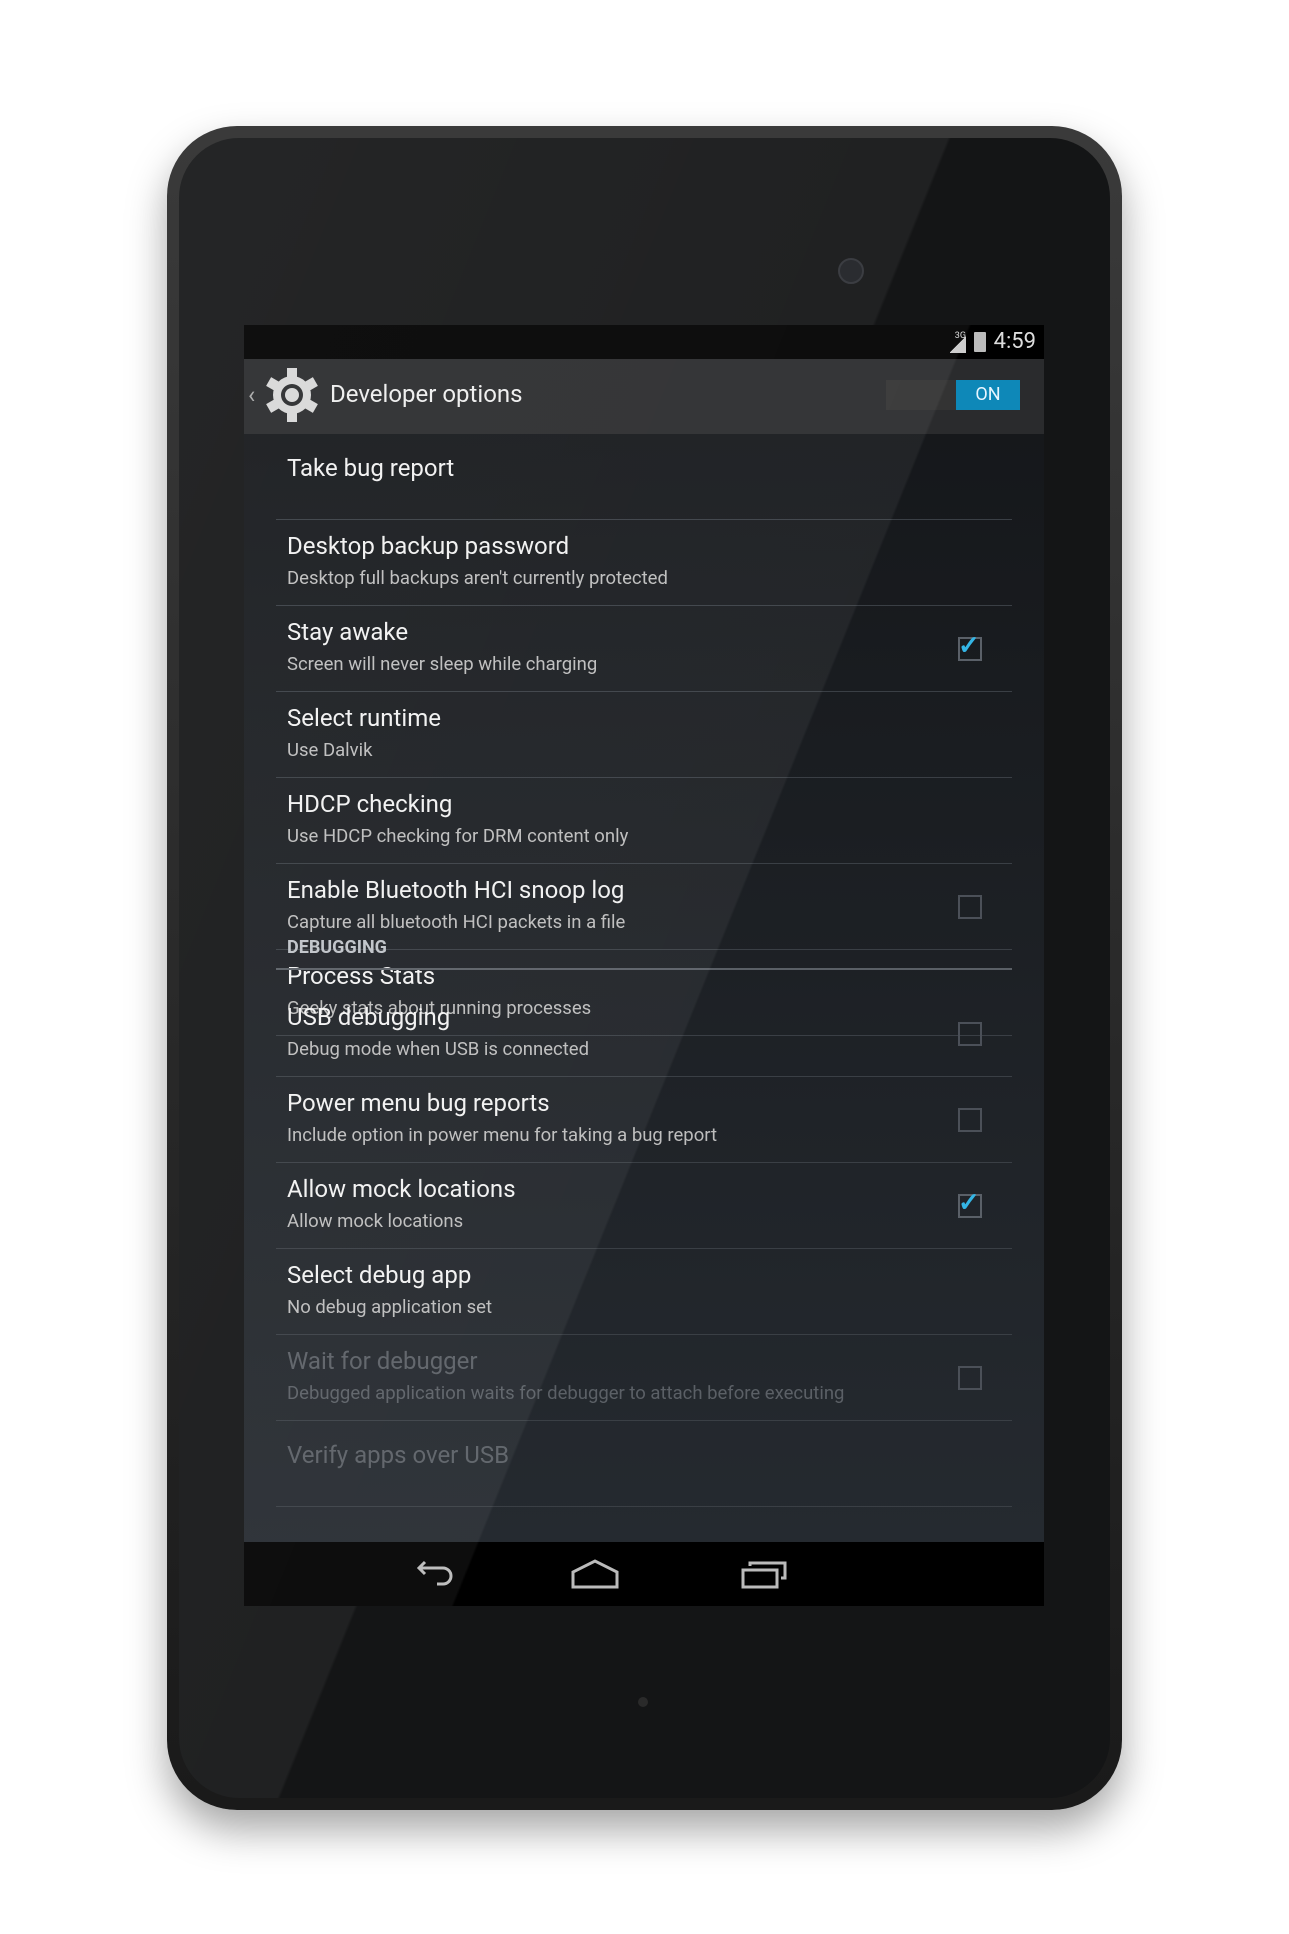  Describe the element at coordinates (390, 1307) in the screenshot. I see `item-summary: No debug application set` at that location.